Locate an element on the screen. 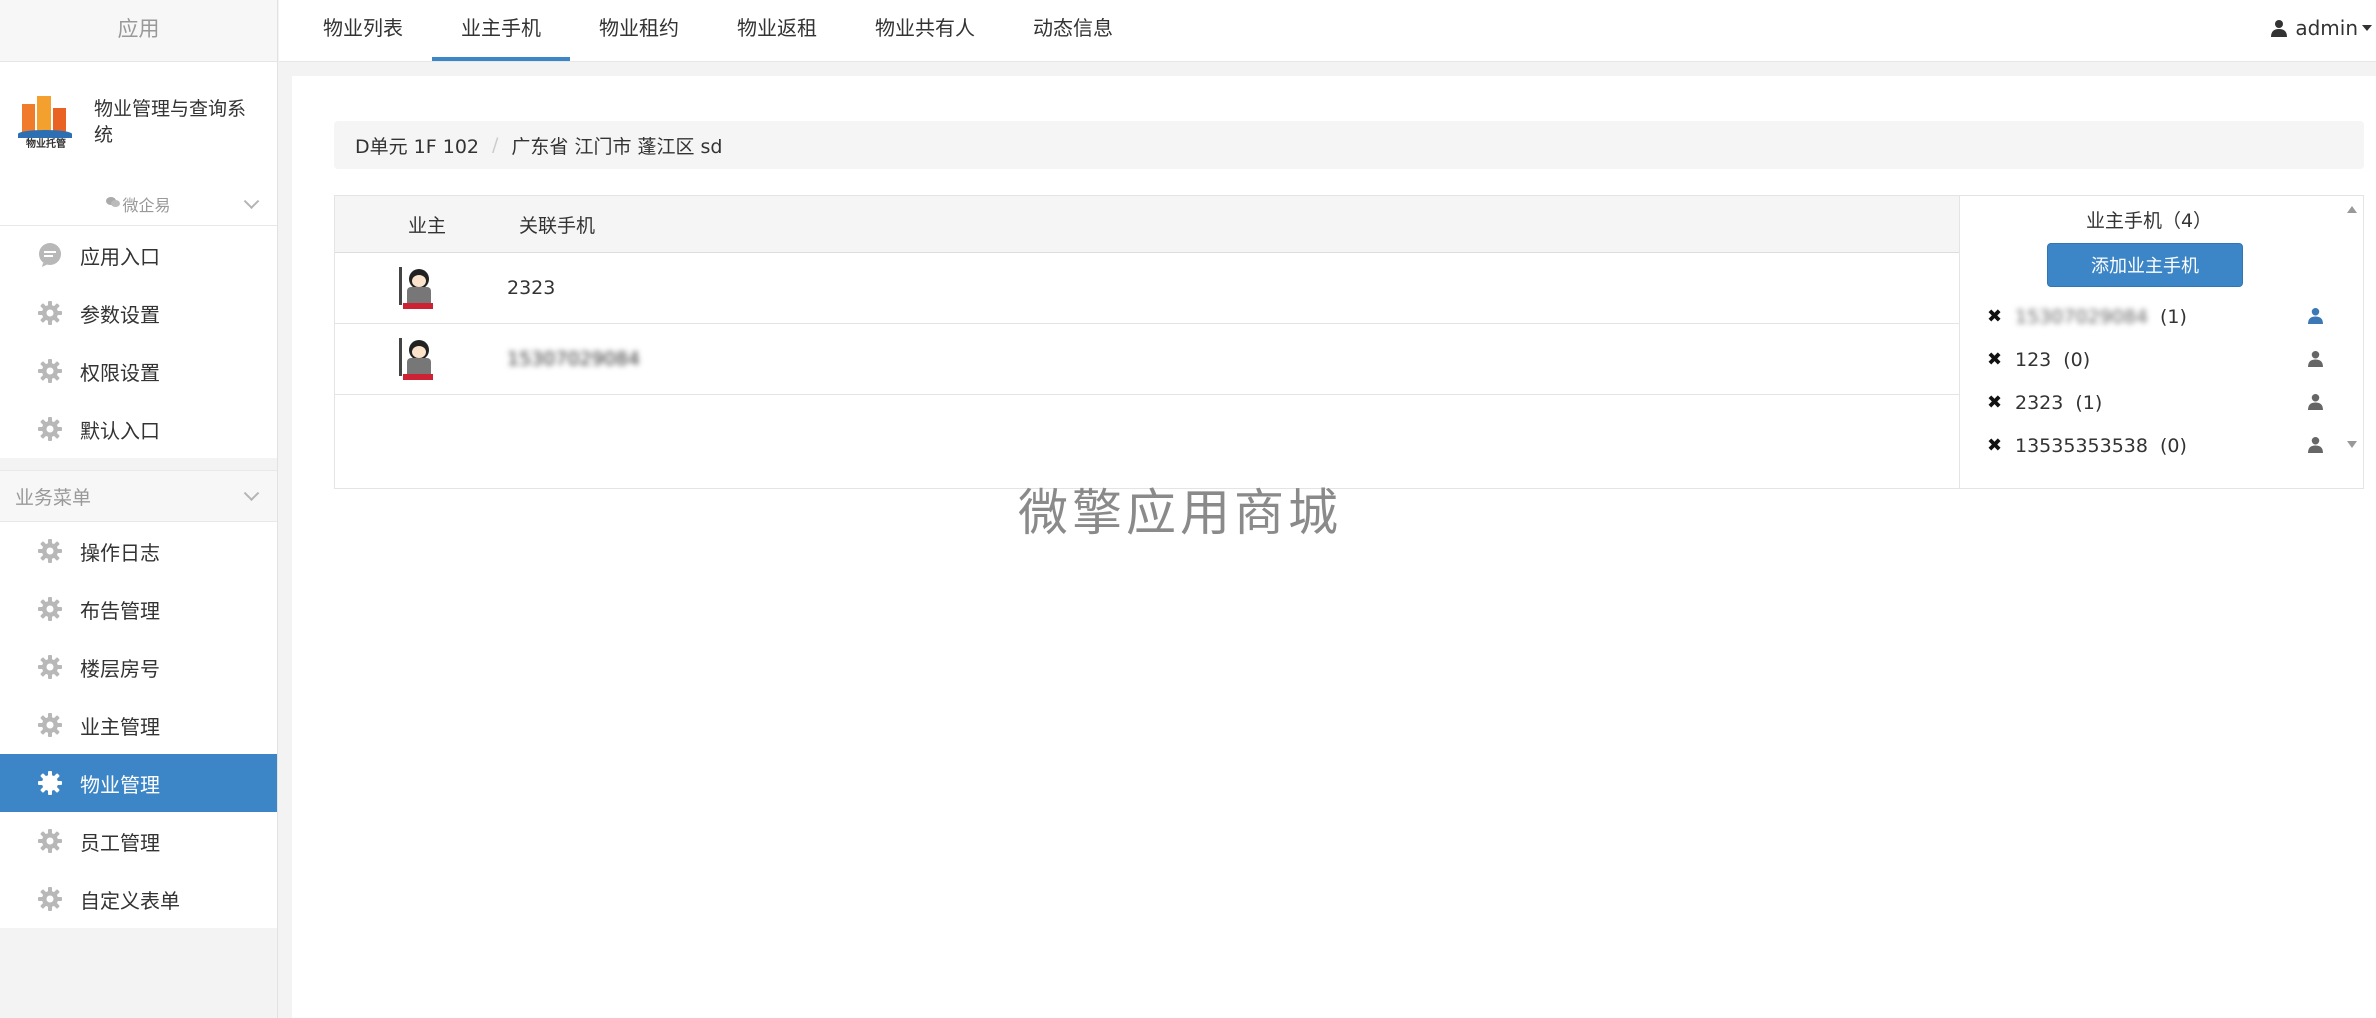 This screenshot has width=2376, height=1018. sidebar-top-menu: 应用入口参数设置权限设置默认入口 is located at coordinates (138, 342).